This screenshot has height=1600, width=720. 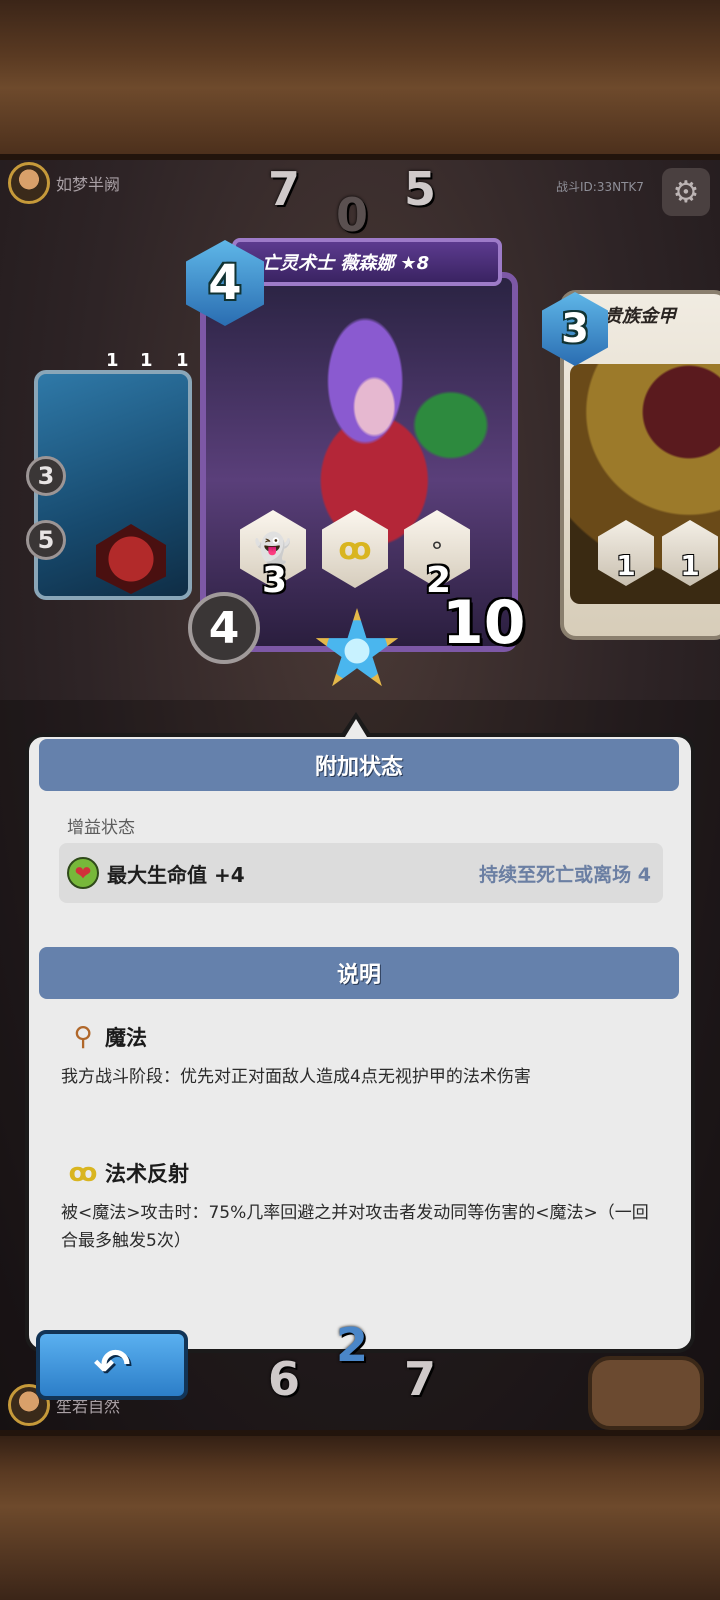 What do you see at coordinates (646, 1393) in the screenshot?
I see `action-slot` at bounding box center [646, 1393].